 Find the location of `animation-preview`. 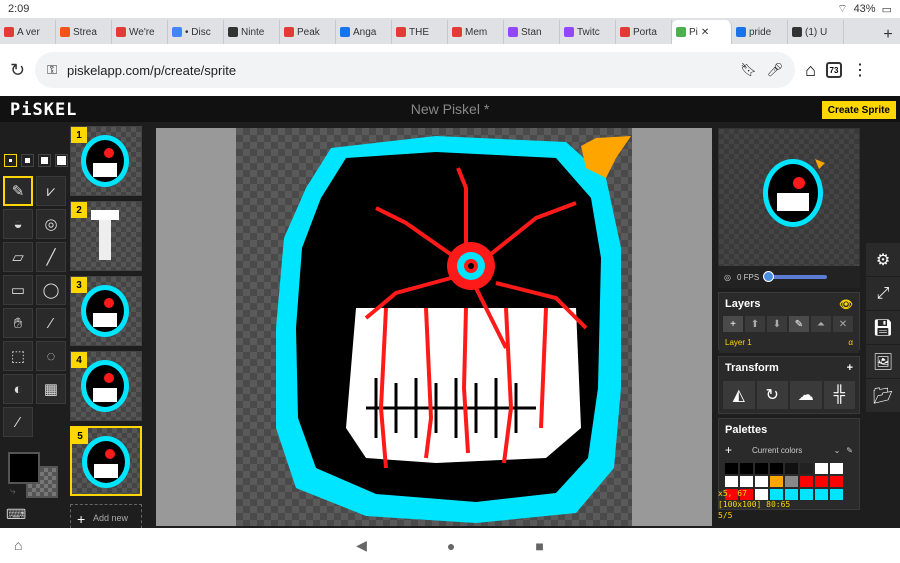

animation-preview is located at coordinates (789, 204).